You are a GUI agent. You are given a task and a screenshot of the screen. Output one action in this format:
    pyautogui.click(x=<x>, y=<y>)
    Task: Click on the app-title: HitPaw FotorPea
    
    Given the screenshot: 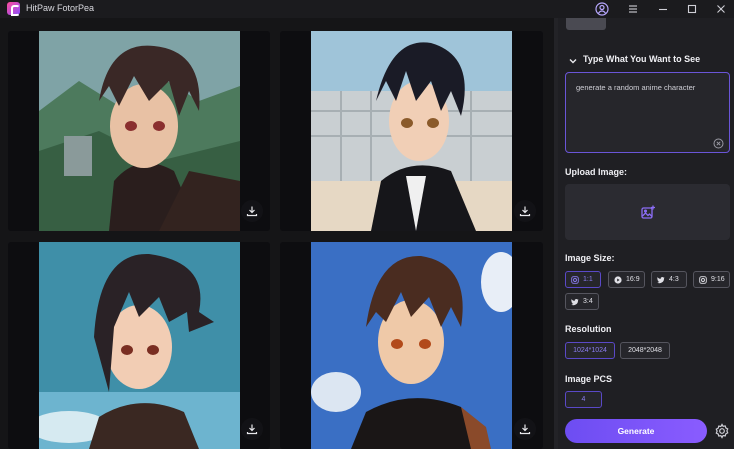 What is the action you would take?
    pyautogui.click(x=60, y=8)
    